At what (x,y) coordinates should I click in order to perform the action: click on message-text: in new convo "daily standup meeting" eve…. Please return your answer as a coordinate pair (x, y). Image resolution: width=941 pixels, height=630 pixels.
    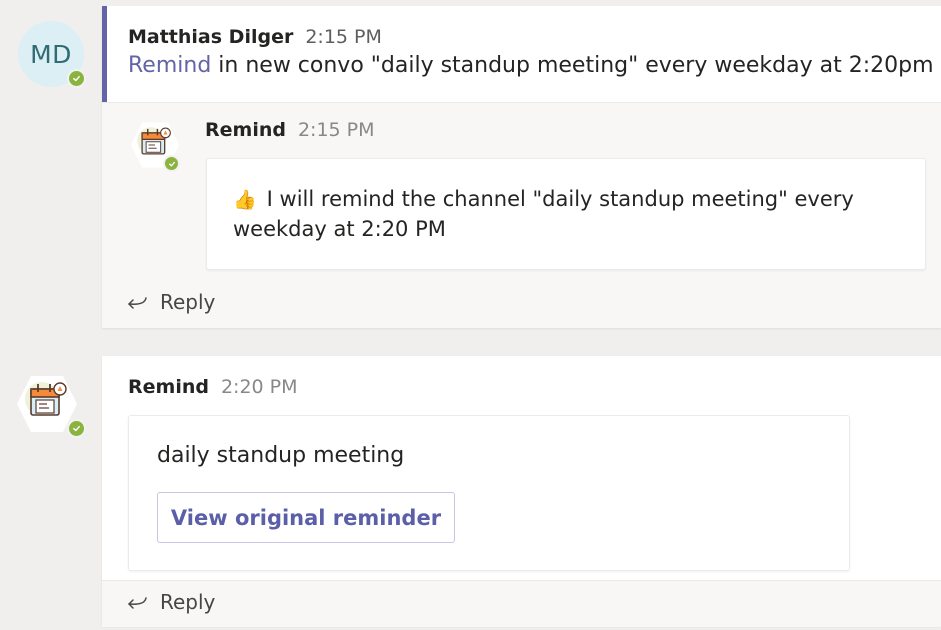
    Looking at the image, I should click on (572, 65).